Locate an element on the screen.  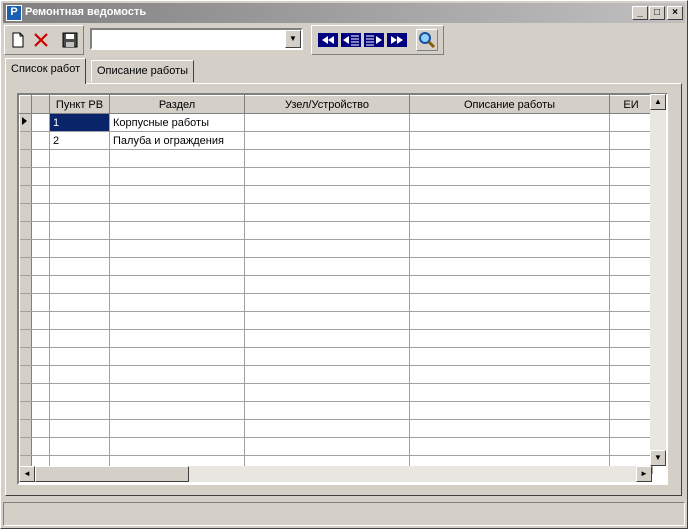
filter-combobox: ▼ is located at coordinates (196, 39).